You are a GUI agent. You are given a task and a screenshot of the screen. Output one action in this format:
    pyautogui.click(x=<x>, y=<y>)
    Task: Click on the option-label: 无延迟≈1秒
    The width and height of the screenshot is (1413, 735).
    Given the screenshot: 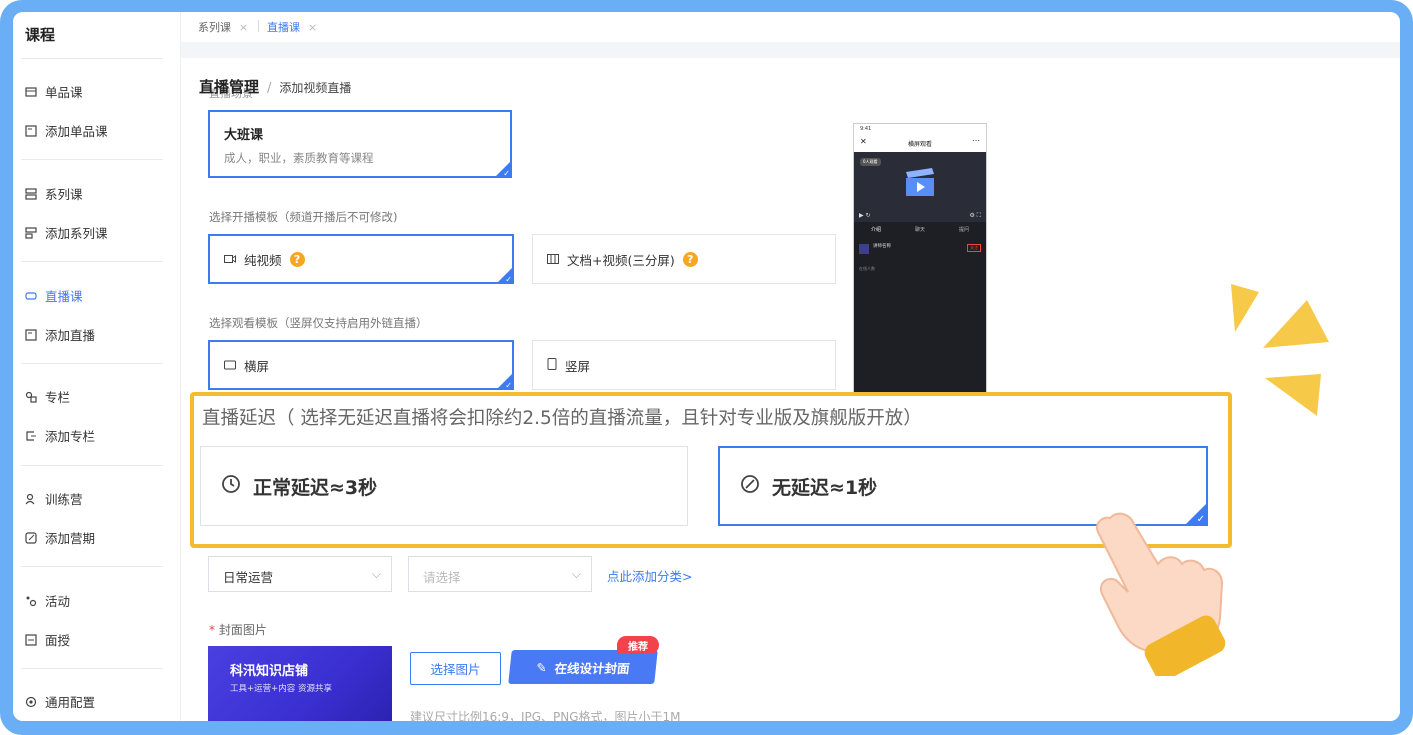 What is the action you would take?
    pyautogui.click(x=825, y=487)
    